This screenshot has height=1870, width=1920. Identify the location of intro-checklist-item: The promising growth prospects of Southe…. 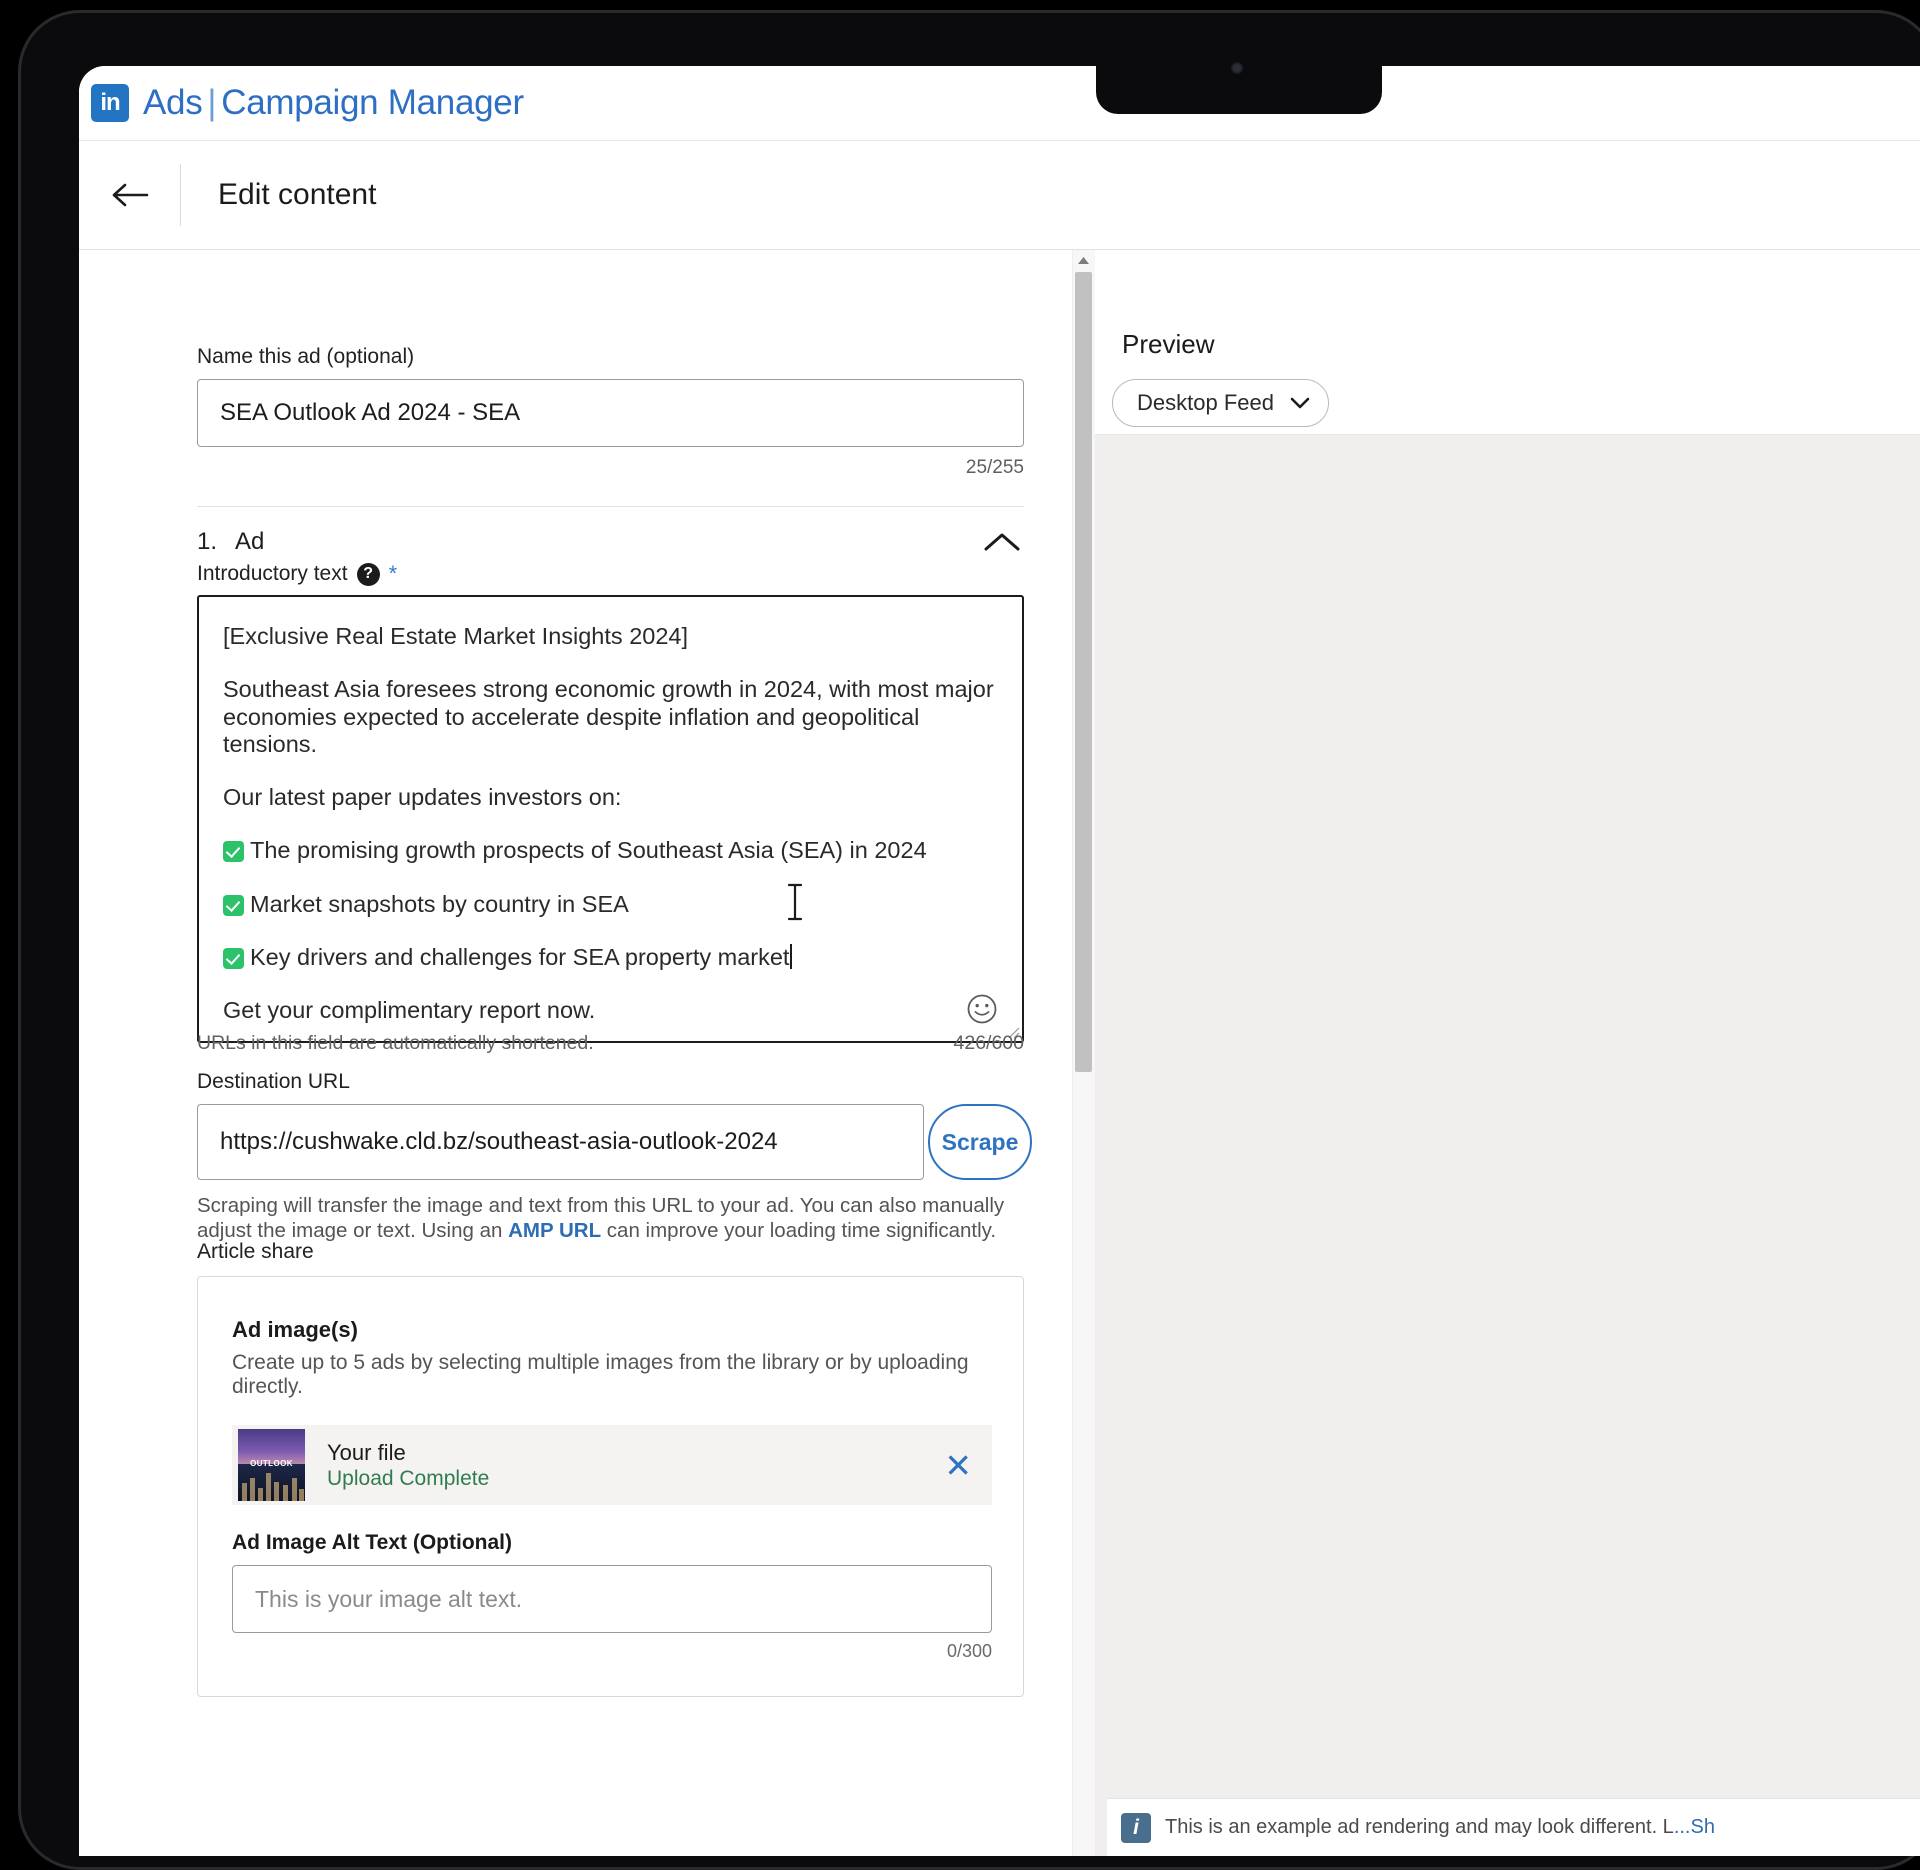
(610, 850).